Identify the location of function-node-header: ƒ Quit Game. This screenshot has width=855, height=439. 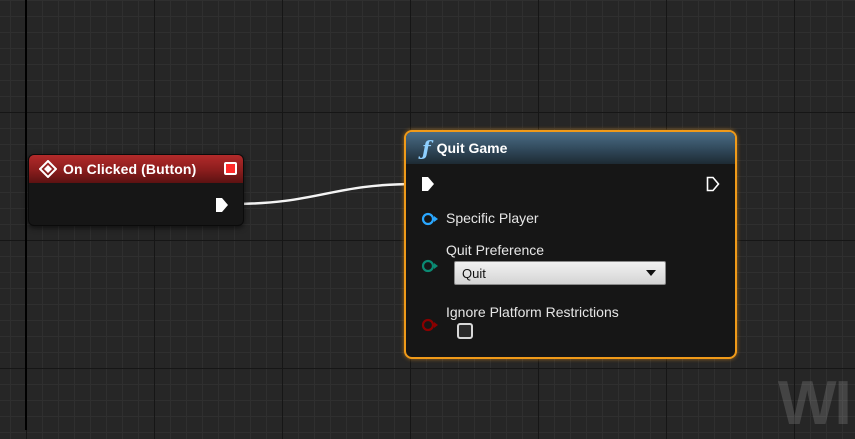
(570, 148).